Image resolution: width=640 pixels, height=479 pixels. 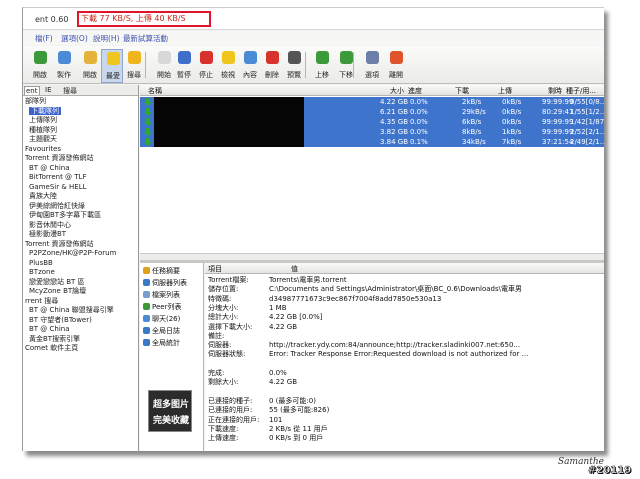 I want to click on details-col-item: 項目, so click(x=215, y=269).